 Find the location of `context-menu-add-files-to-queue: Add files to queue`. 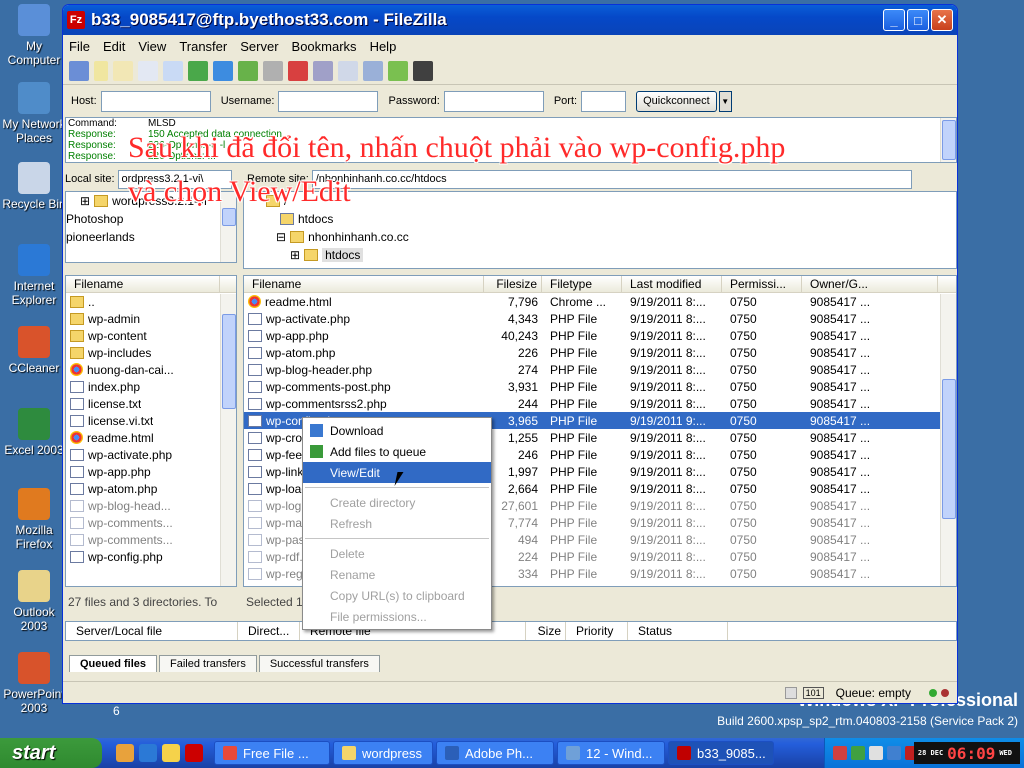

context-menu-add-files-to-queue: Add files to queue is located at coordinates (397, 451).